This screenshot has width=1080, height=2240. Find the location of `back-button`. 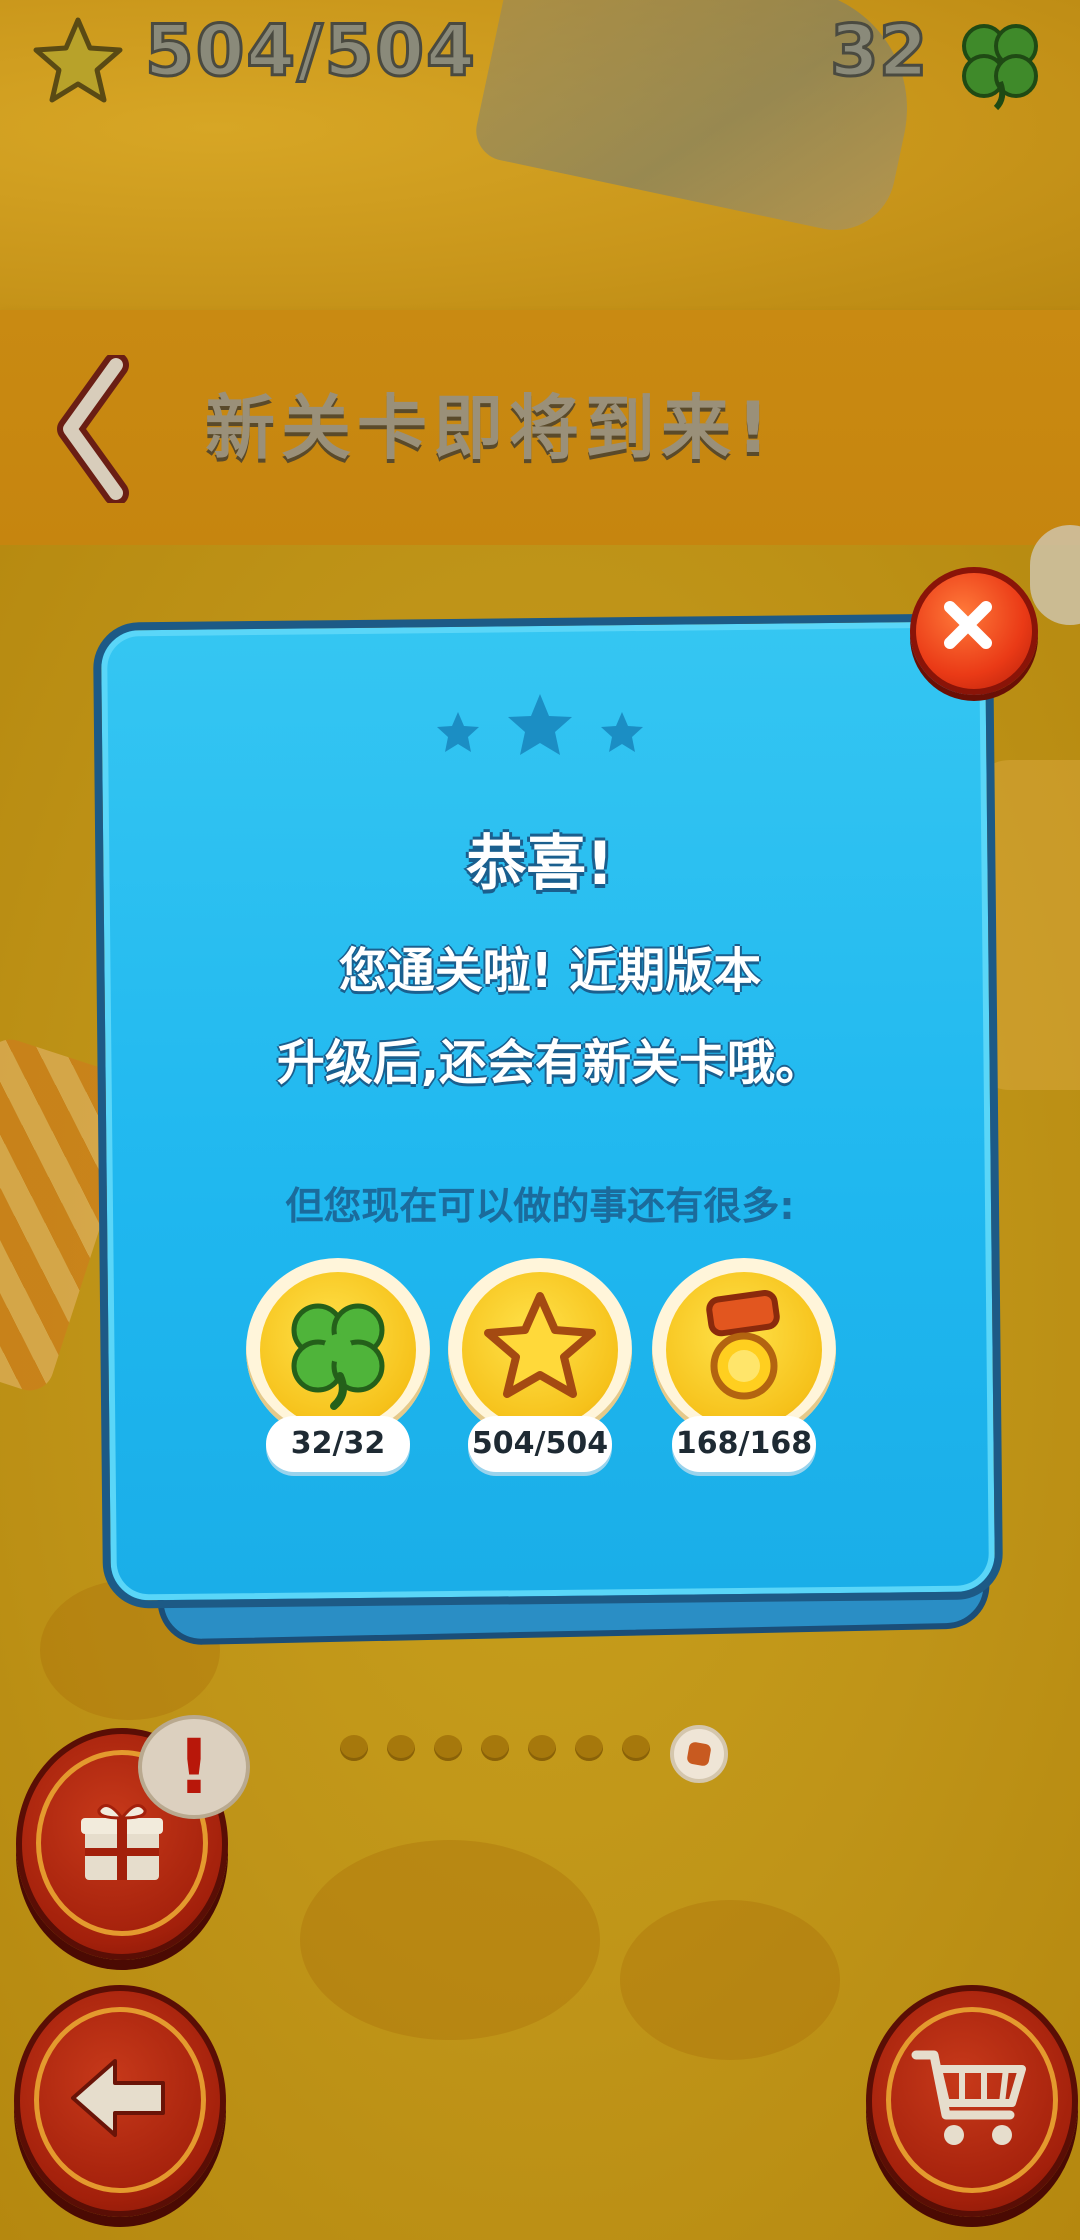

back-button is located at coordinates (120, 2101).